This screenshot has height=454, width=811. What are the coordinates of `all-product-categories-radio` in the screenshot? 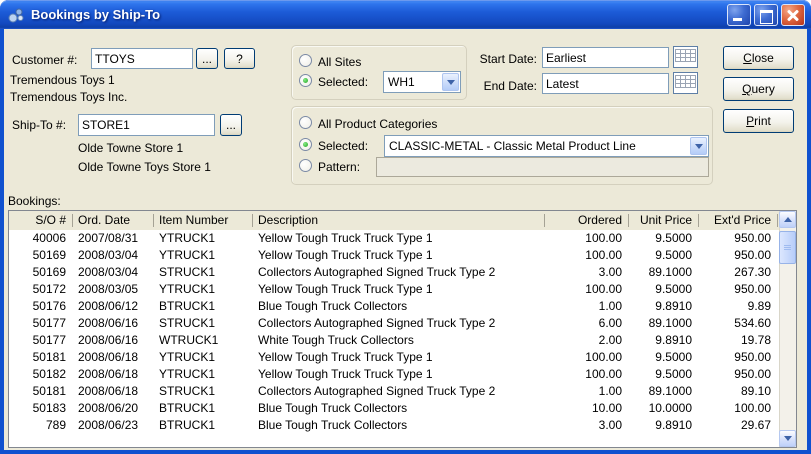 It's located at (305, 122).